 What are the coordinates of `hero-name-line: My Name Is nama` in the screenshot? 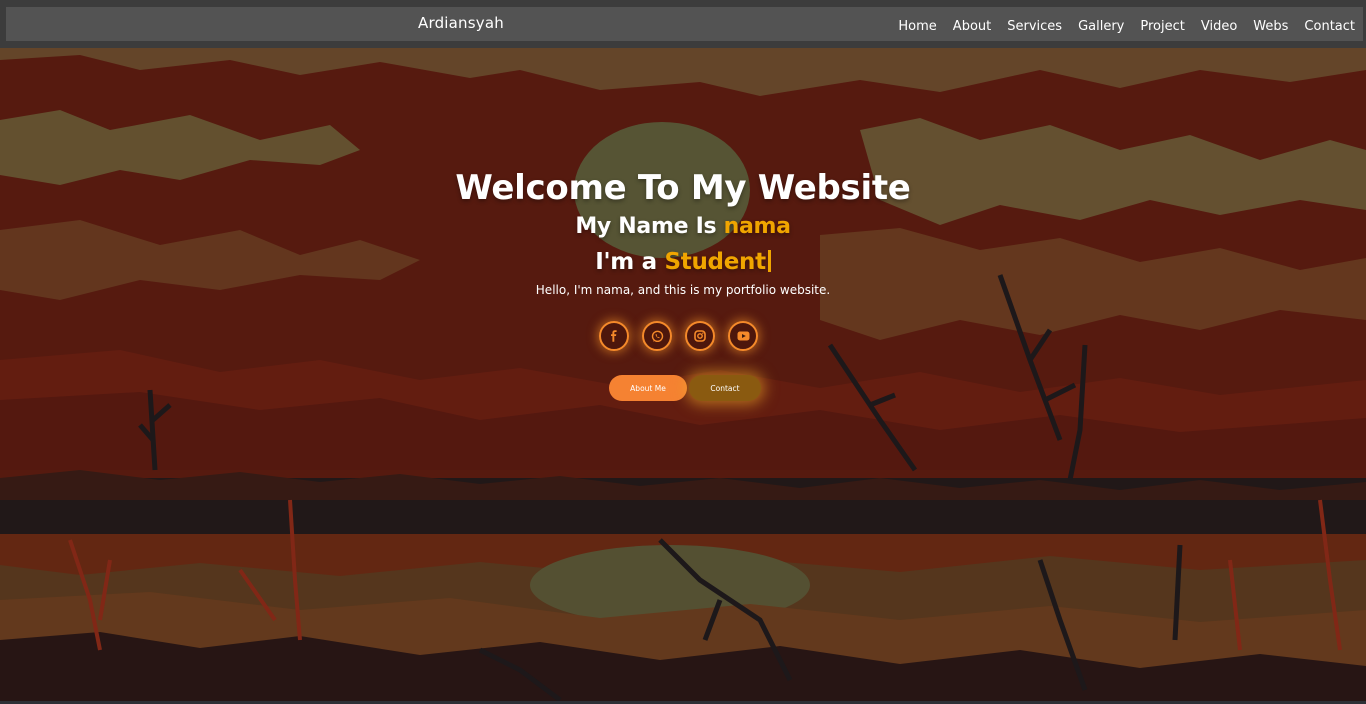 It's located at (683, 226).